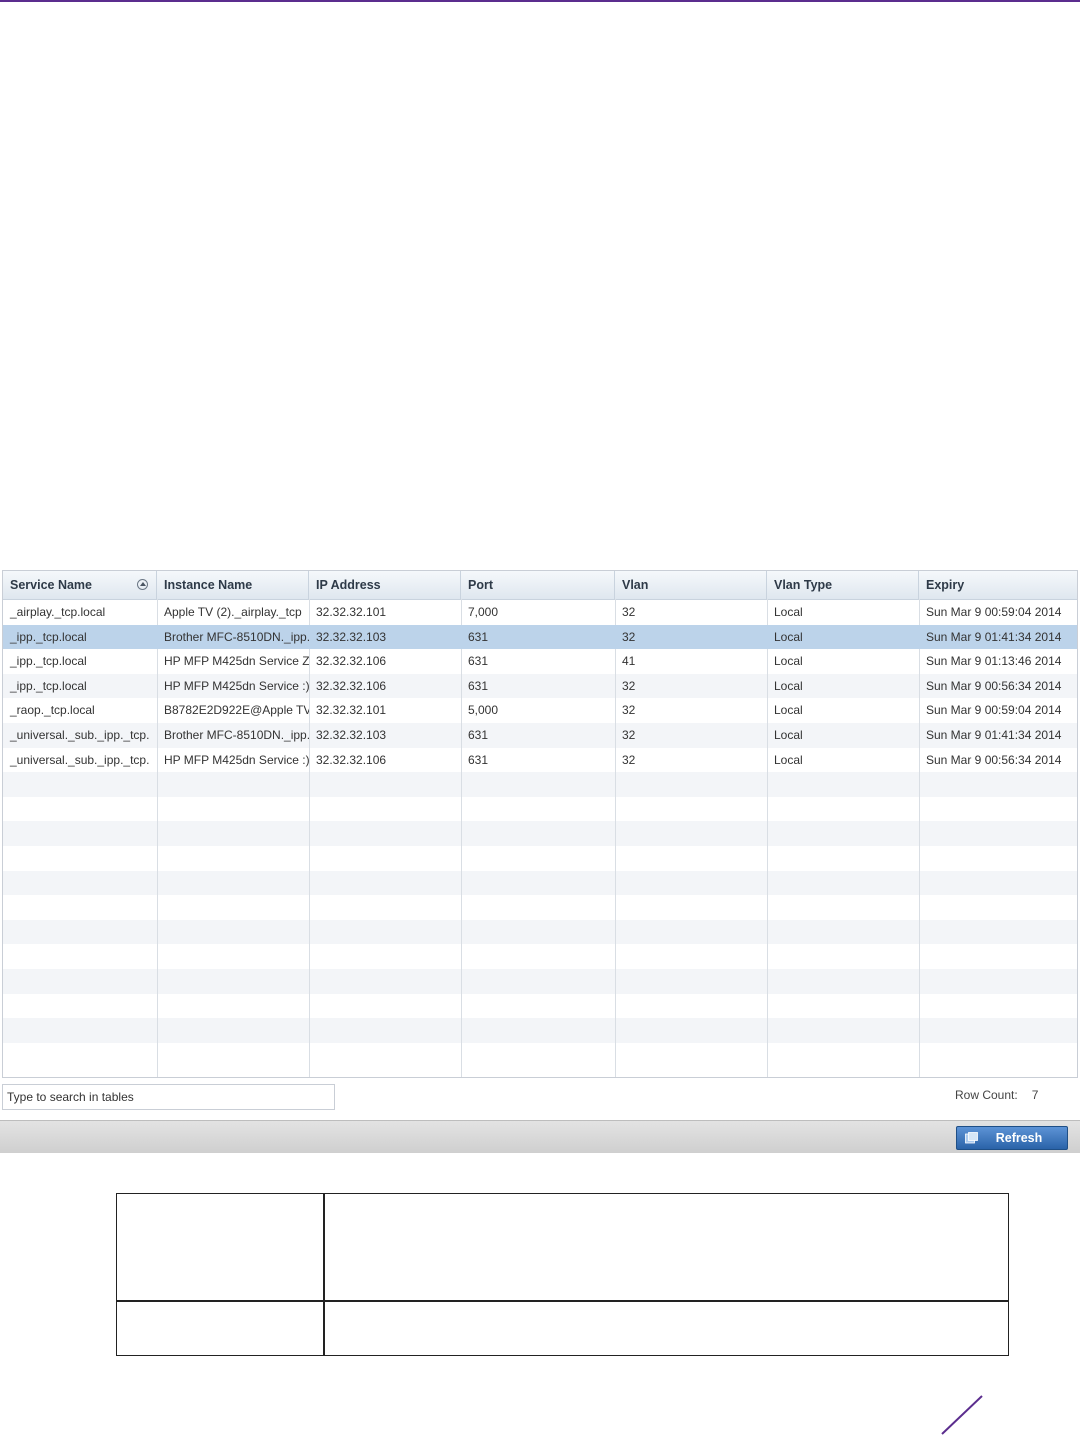 The width and height of the screenshot is (1080, 1436). What do you see at coordinates (962, 1415) in the screenshot?
I see `brand-slash-icon` at bounding box center [962, 1415].